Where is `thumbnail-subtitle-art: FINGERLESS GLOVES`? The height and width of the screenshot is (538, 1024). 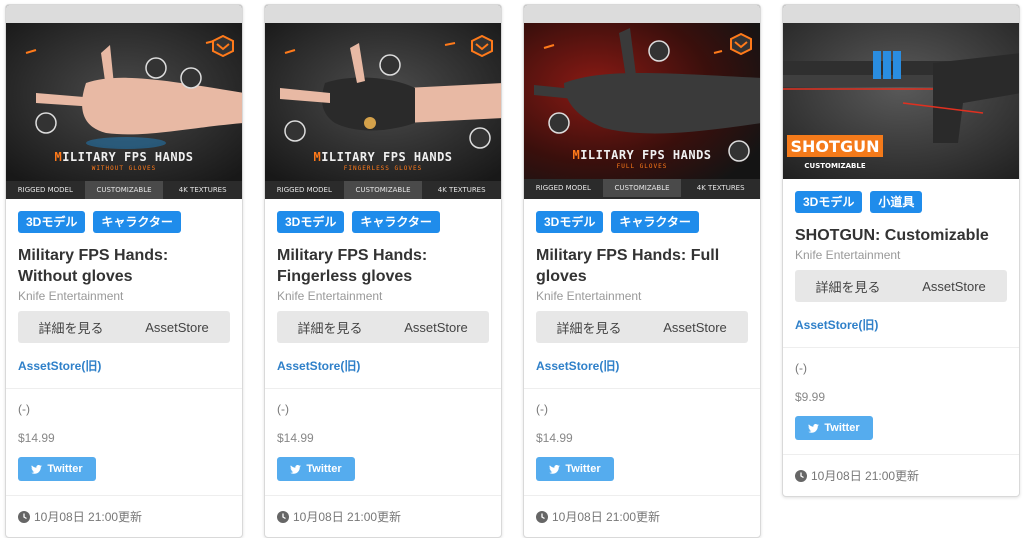 thumbnail-subtitle-art: FINGERLESS GLOVES is located at coordinates (383, 168).